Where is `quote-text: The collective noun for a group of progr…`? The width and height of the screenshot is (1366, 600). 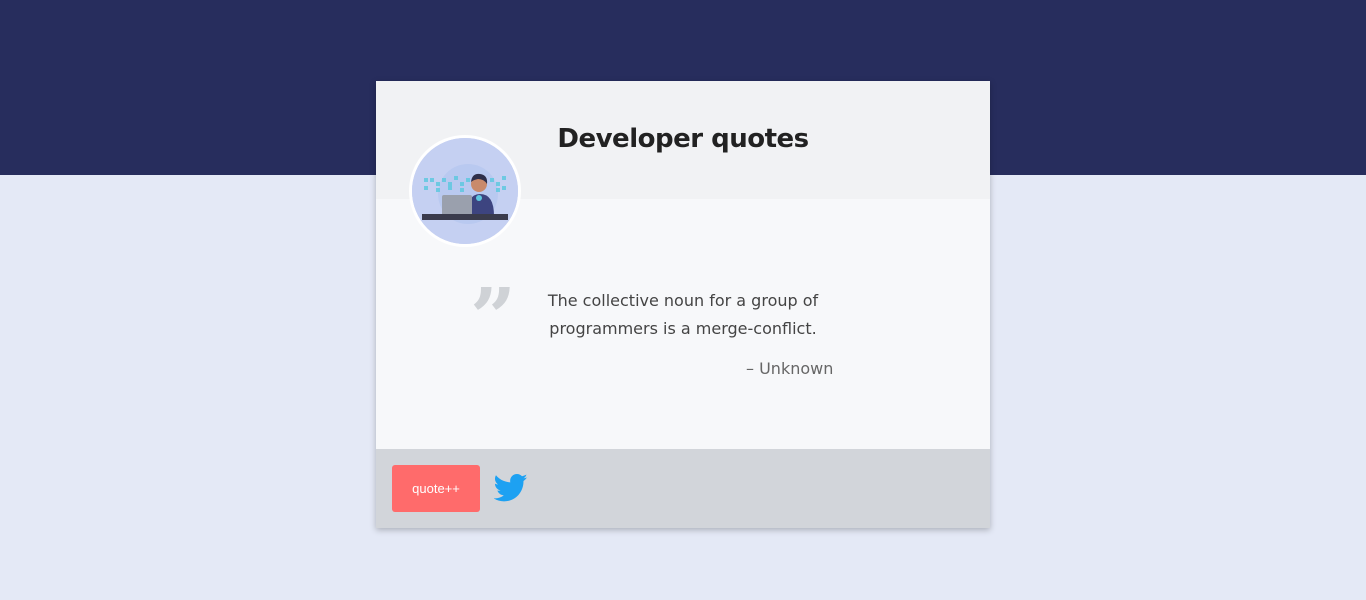
quote-text: The collective noun for a group of progr… is located at coordinates (683, 314).